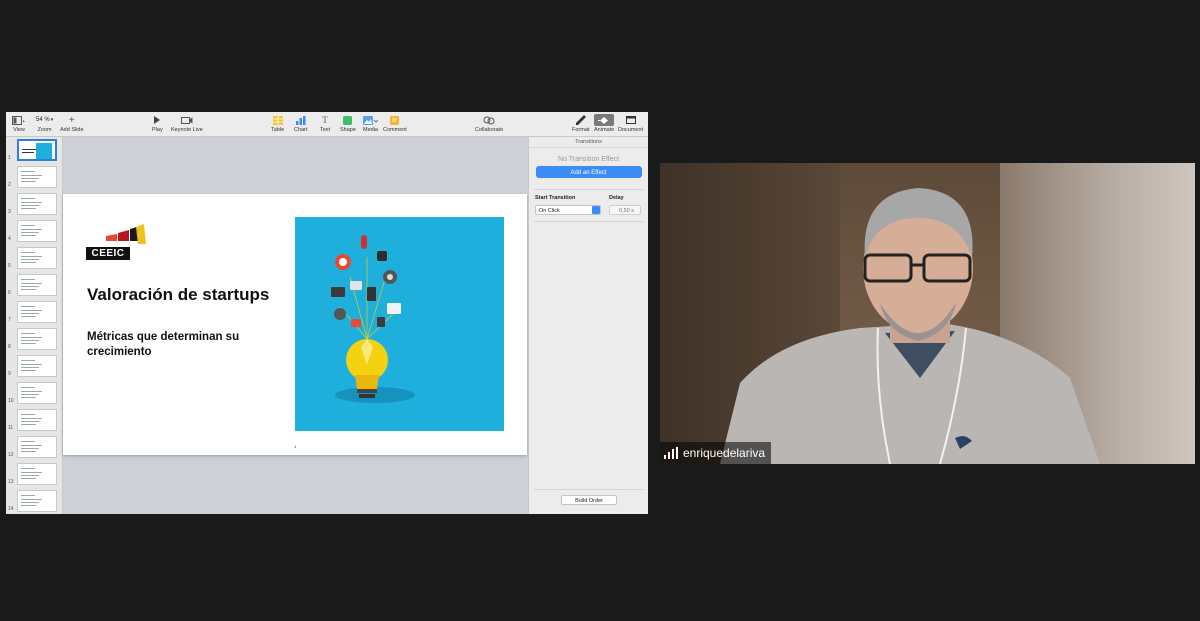 The width and height of the screenshot is (1200, 621). I want to click on media-button: Media, so click(370, 123).